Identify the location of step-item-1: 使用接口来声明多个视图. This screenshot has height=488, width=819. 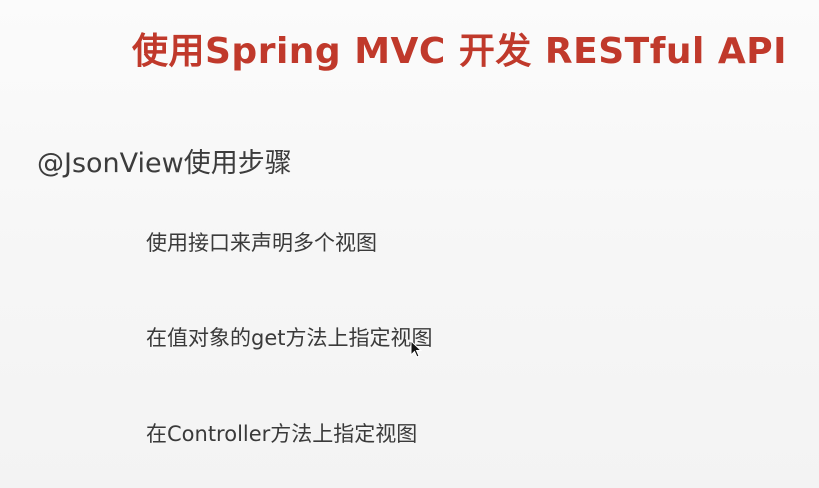
(261, 243).